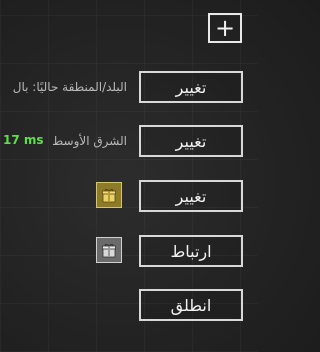 The height and width of the screenshot is (352, 320). What do you see at coordinates (191, 87) in the screenshot?
I see `change-country-button: تغيير` at bounding box center [191, 87].